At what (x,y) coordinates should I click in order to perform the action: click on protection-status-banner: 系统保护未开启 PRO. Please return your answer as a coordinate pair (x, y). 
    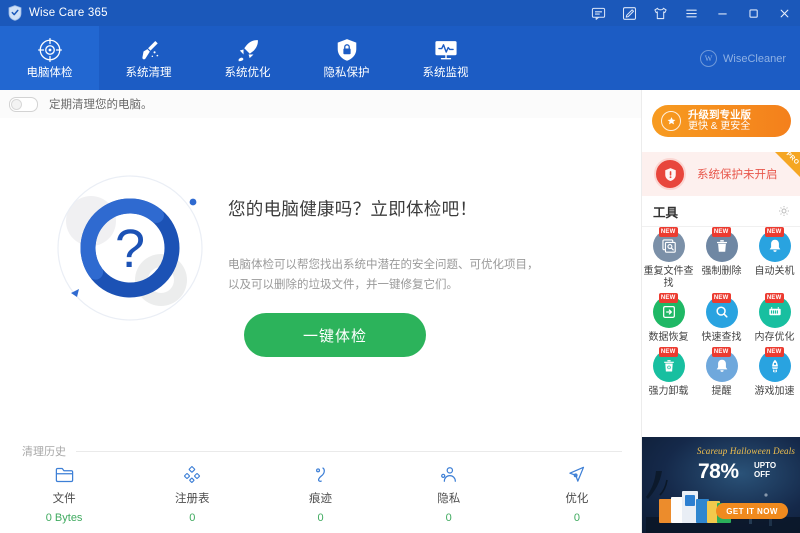
    Looking at the image, I should click on (721, 174).